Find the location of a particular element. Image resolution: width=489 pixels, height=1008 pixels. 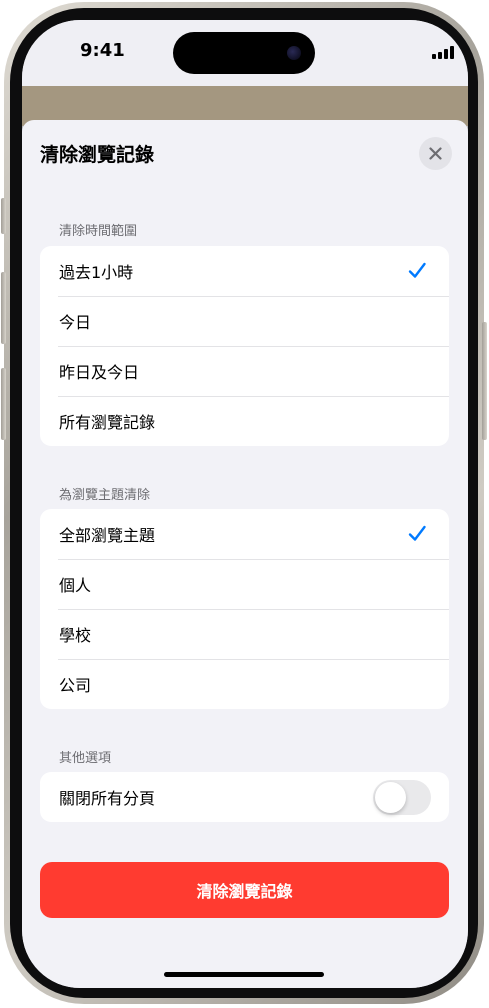

option-label: 所有瀏覽記錄 is located at coordinates (107, 422).